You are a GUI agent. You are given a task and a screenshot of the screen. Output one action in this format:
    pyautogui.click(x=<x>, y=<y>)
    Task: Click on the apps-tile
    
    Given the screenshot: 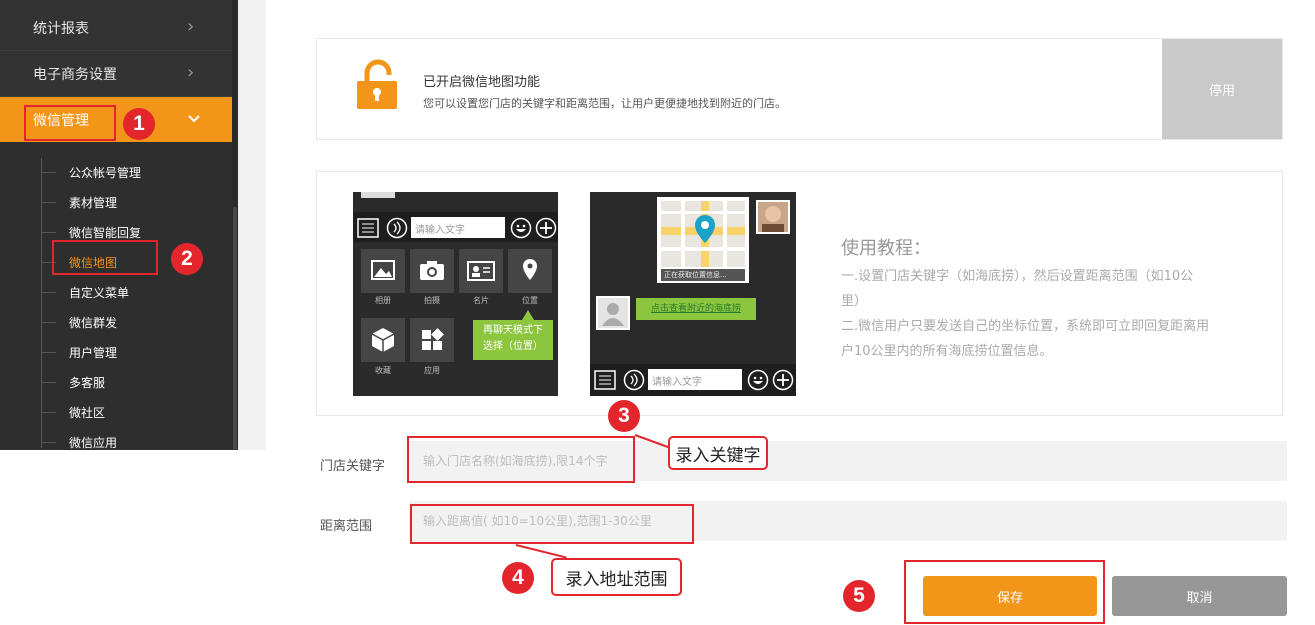 What is the action you would take?
    pyautogui.click(x=432, y=340)
    